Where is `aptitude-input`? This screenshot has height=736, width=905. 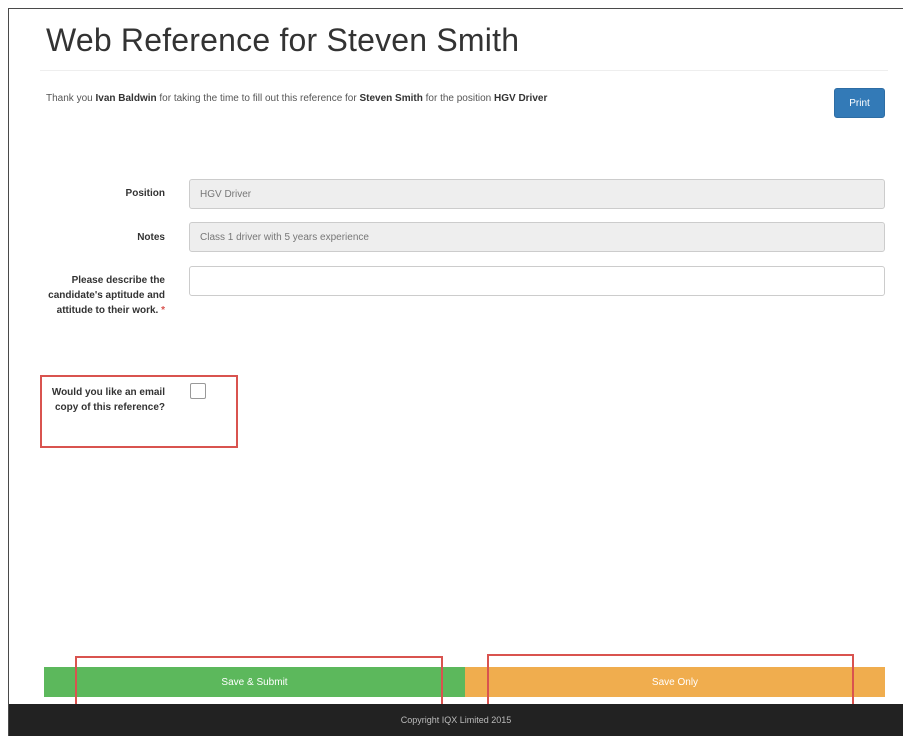
aptitude-input is located at coordinates (537, 281).